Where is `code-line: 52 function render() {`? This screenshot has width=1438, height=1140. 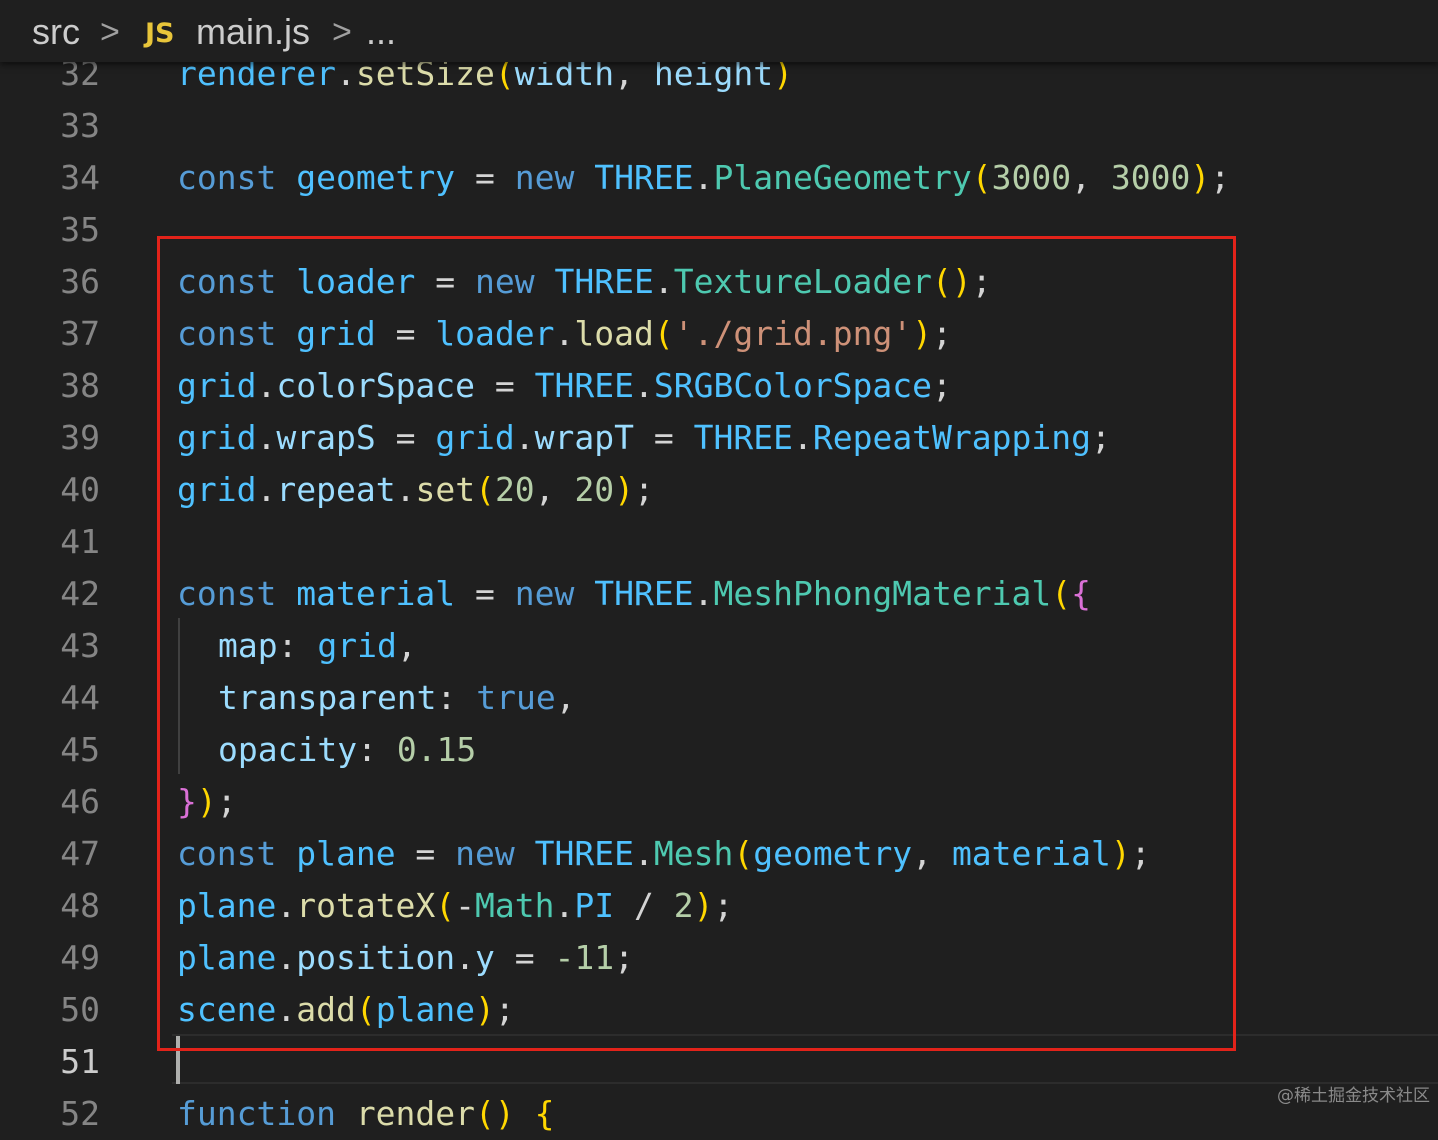
code-line: 52 function render() { is located at coordinates (719, 1114).